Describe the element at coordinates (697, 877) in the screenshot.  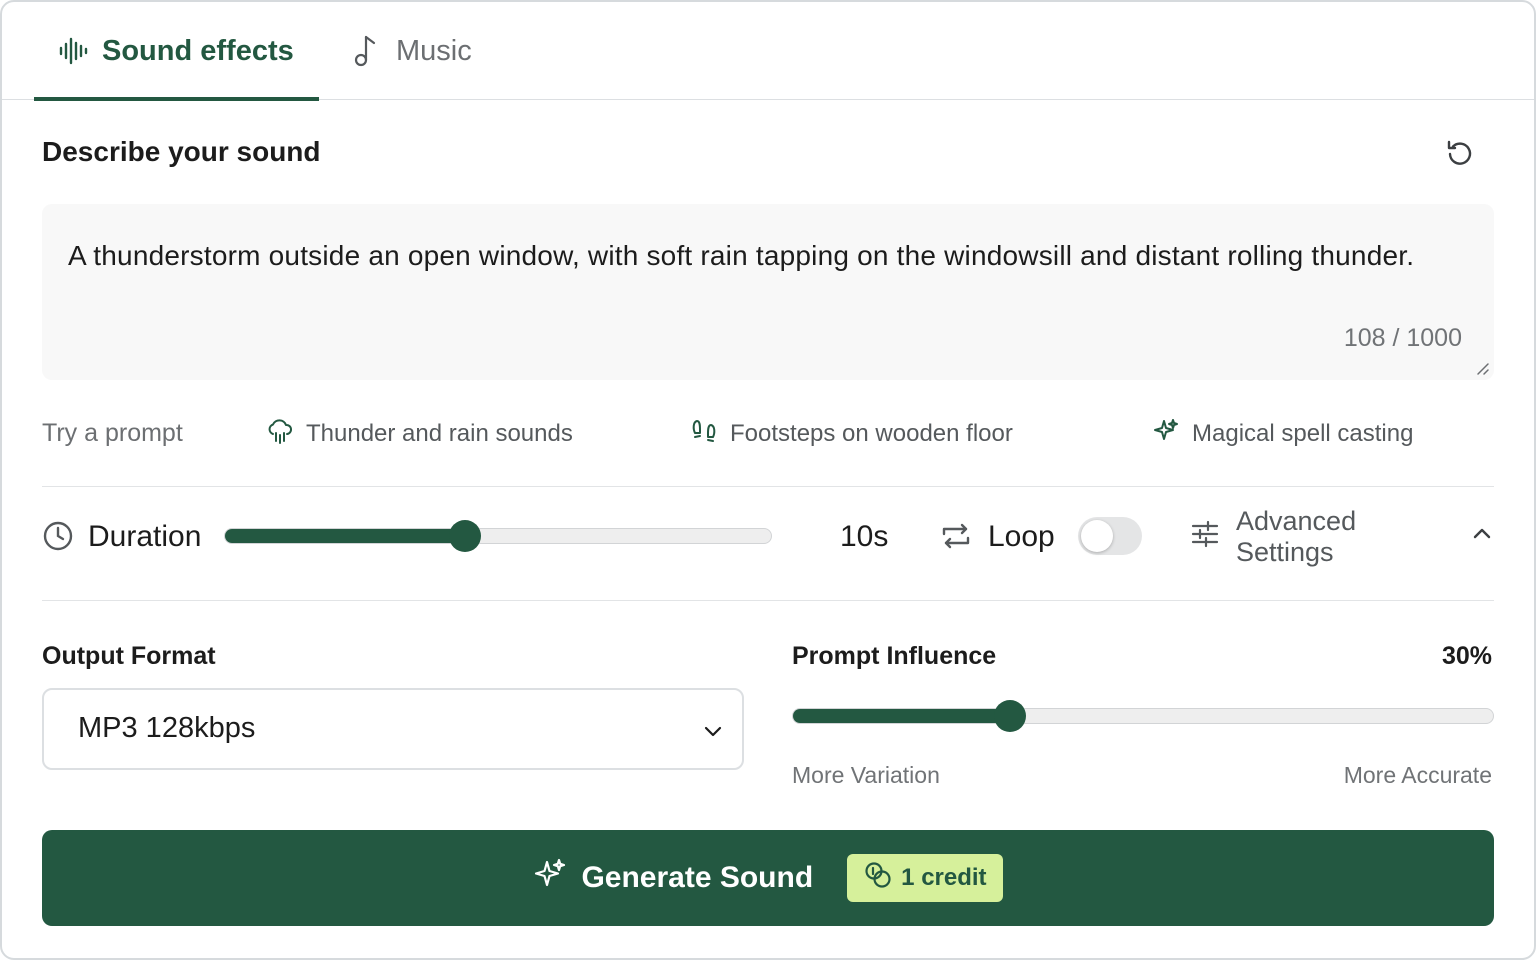
I see `generate-button-label: Generate Sound` at that location.